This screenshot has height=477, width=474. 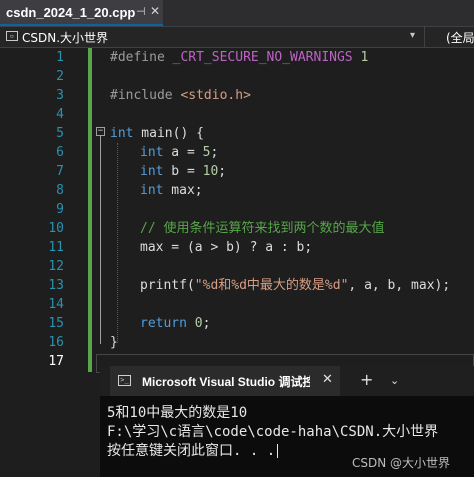 I want to click on code-line-6: int a = 5;, so click(x=179, y=152).